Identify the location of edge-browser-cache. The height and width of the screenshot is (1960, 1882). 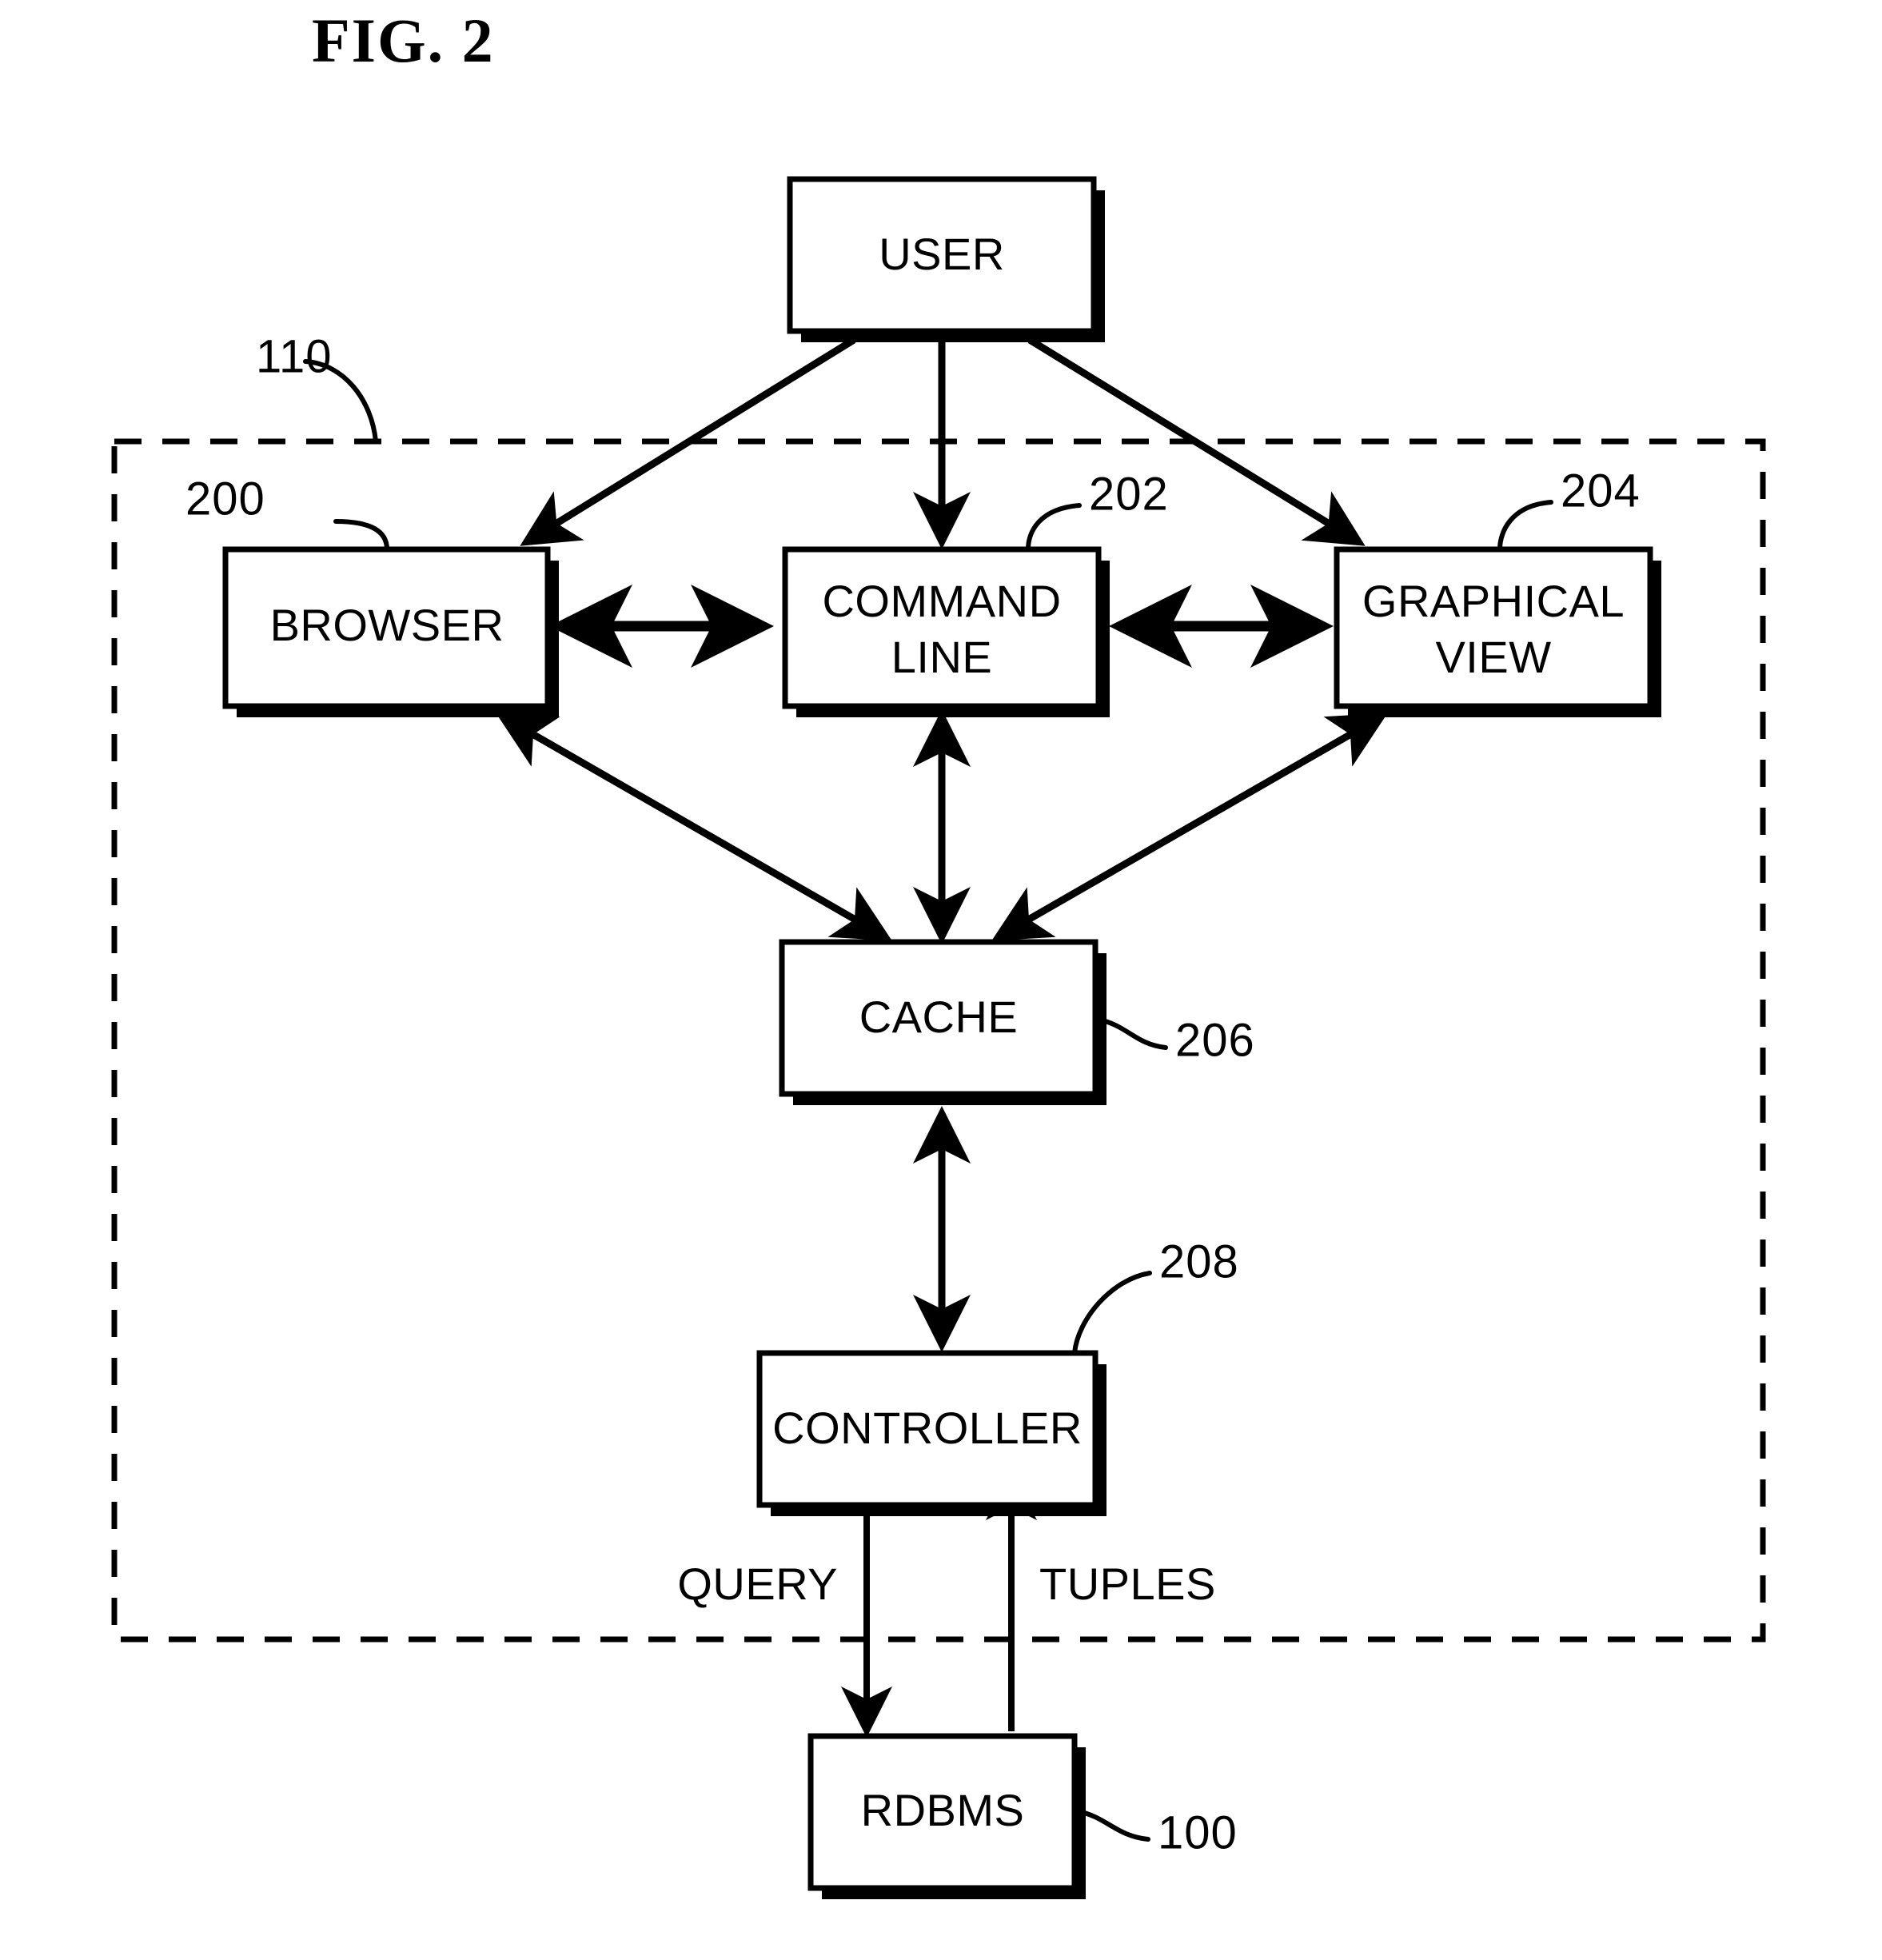
(694, 827).